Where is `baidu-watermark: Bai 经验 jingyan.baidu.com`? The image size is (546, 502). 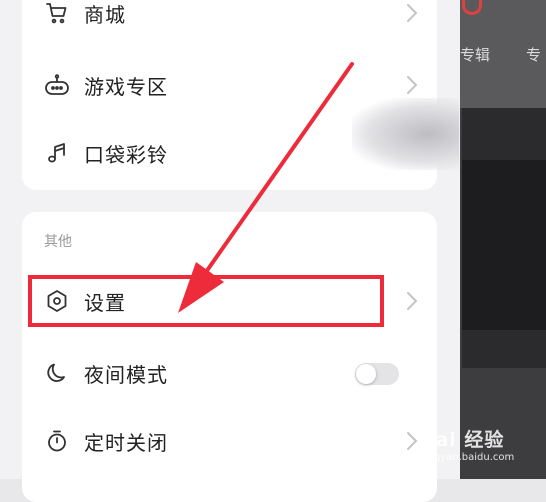
baidu-watermark: Bai 经验 jingyan.baidu.com is located at coordinates (467, 444).